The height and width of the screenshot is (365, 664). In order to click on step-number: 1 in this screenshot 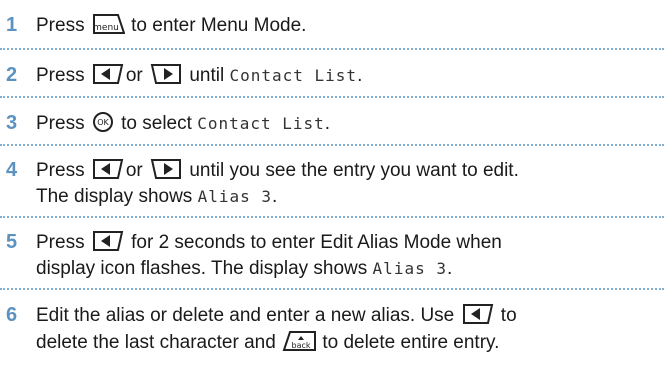, I will do `click(12, 25)`.